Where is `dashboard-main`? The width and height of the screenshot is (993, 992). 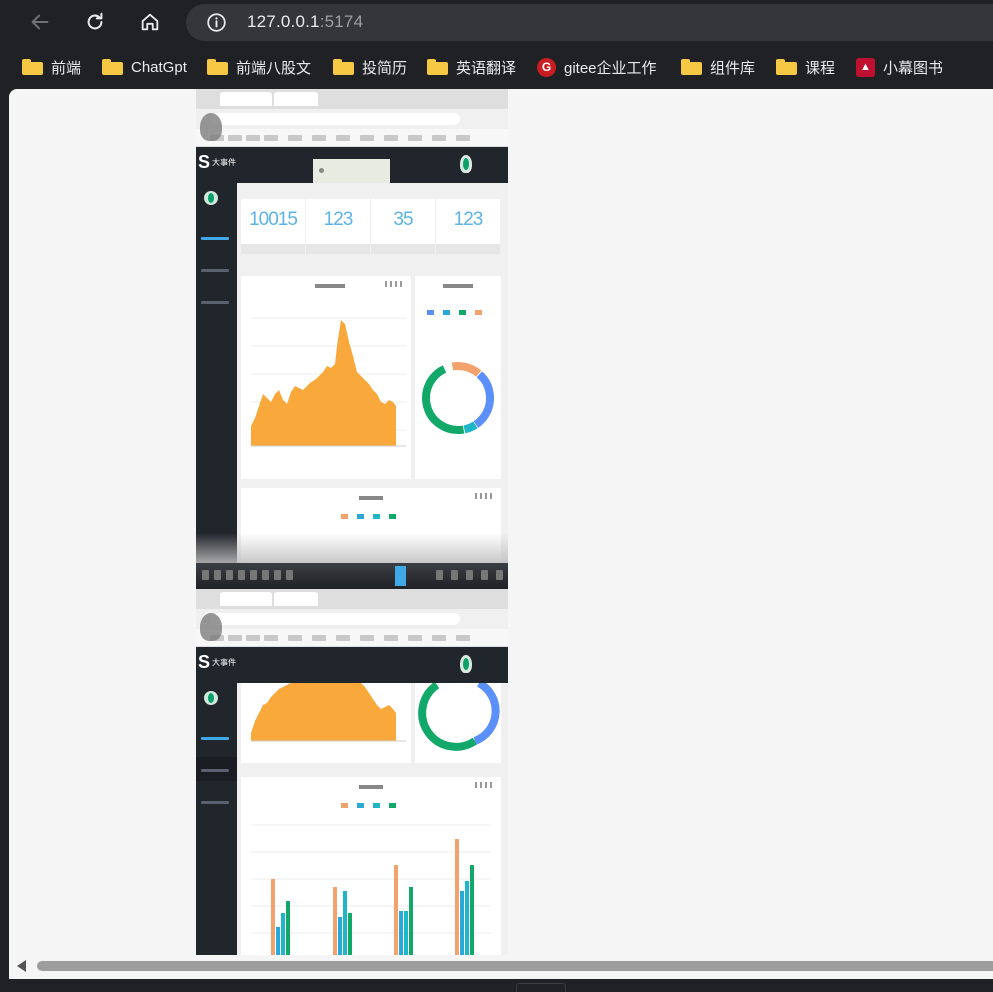
dashboard-main is located at coordinates (372, 819).